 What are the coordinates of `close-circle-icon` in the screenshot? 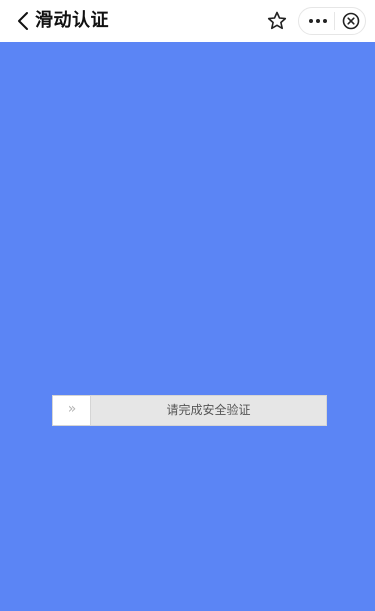 It's located at (351, 21).